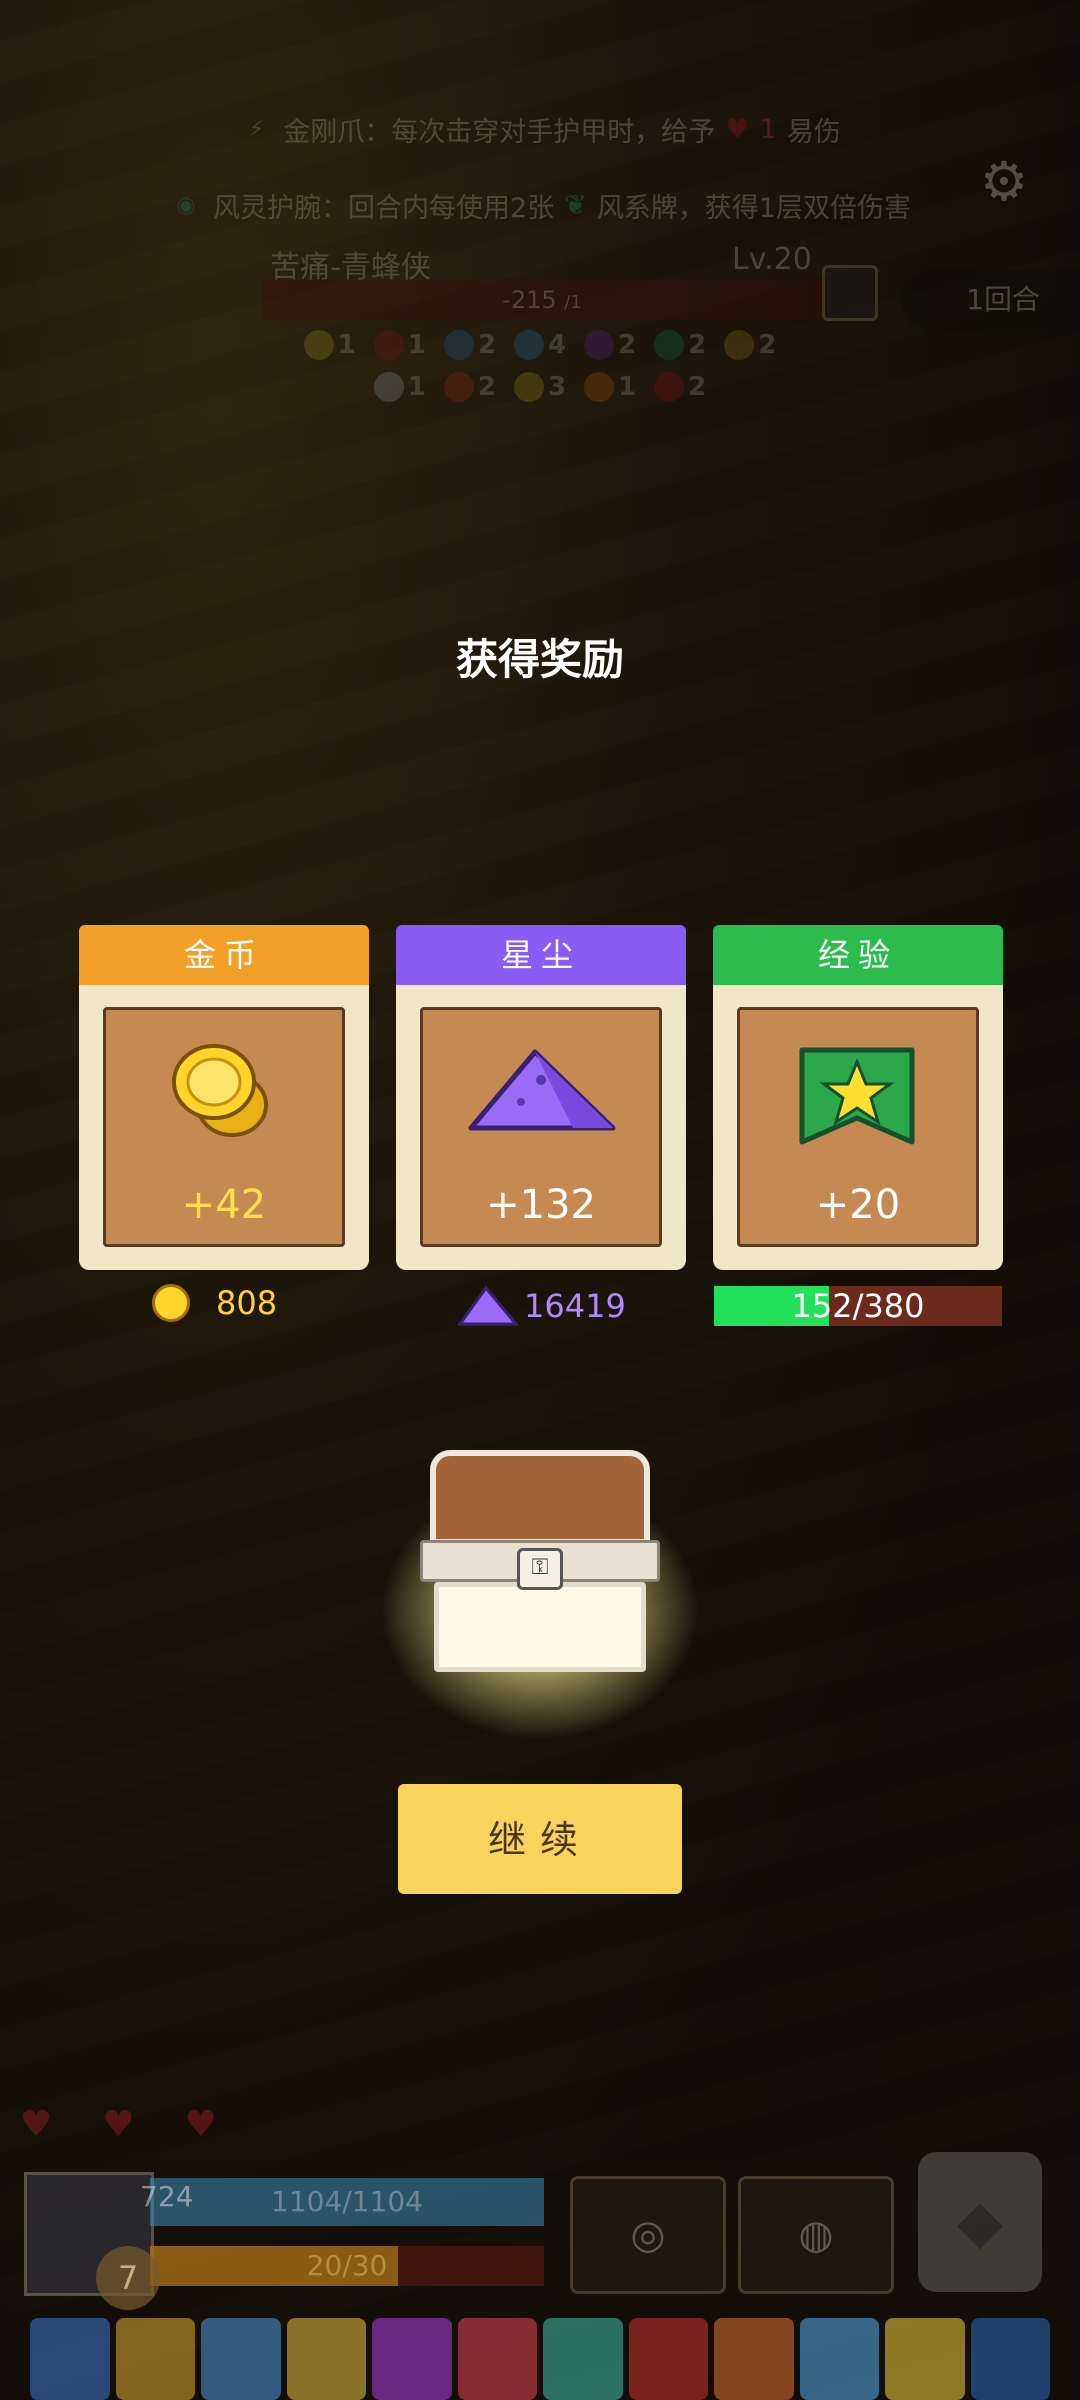  What do you see at coordinates (542, 1090) in the screenshot?
I see `stardust-pile-icon` at bounding box center [542, 1090].